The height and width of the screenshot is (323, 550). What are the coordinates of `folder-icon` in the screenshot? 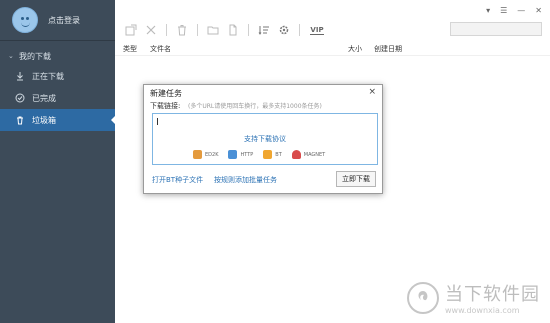 It's located at (213, 30).